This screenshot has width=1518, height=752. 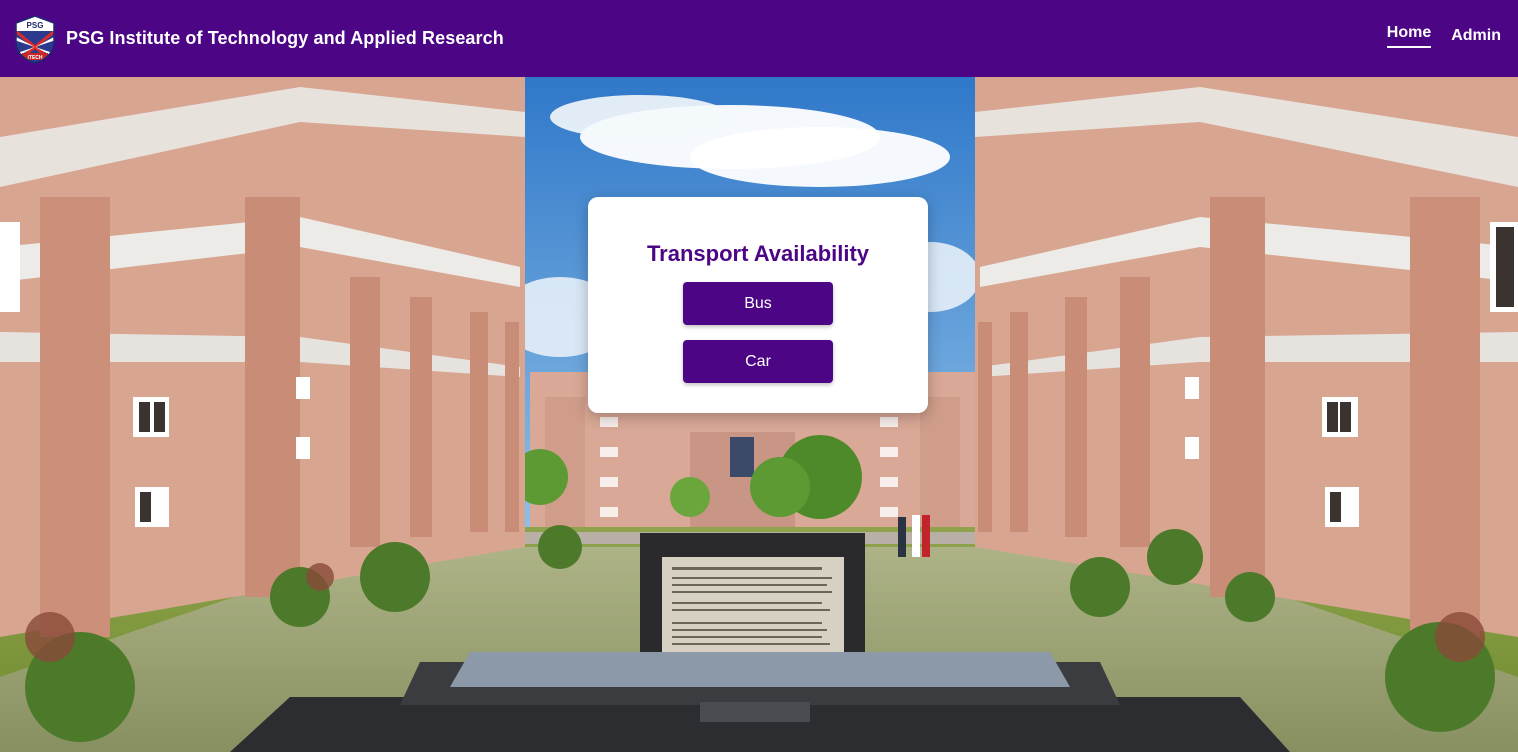 I want to click on transport-availability-card: Transport Availability Bus Car, so click(x=758, y=305).